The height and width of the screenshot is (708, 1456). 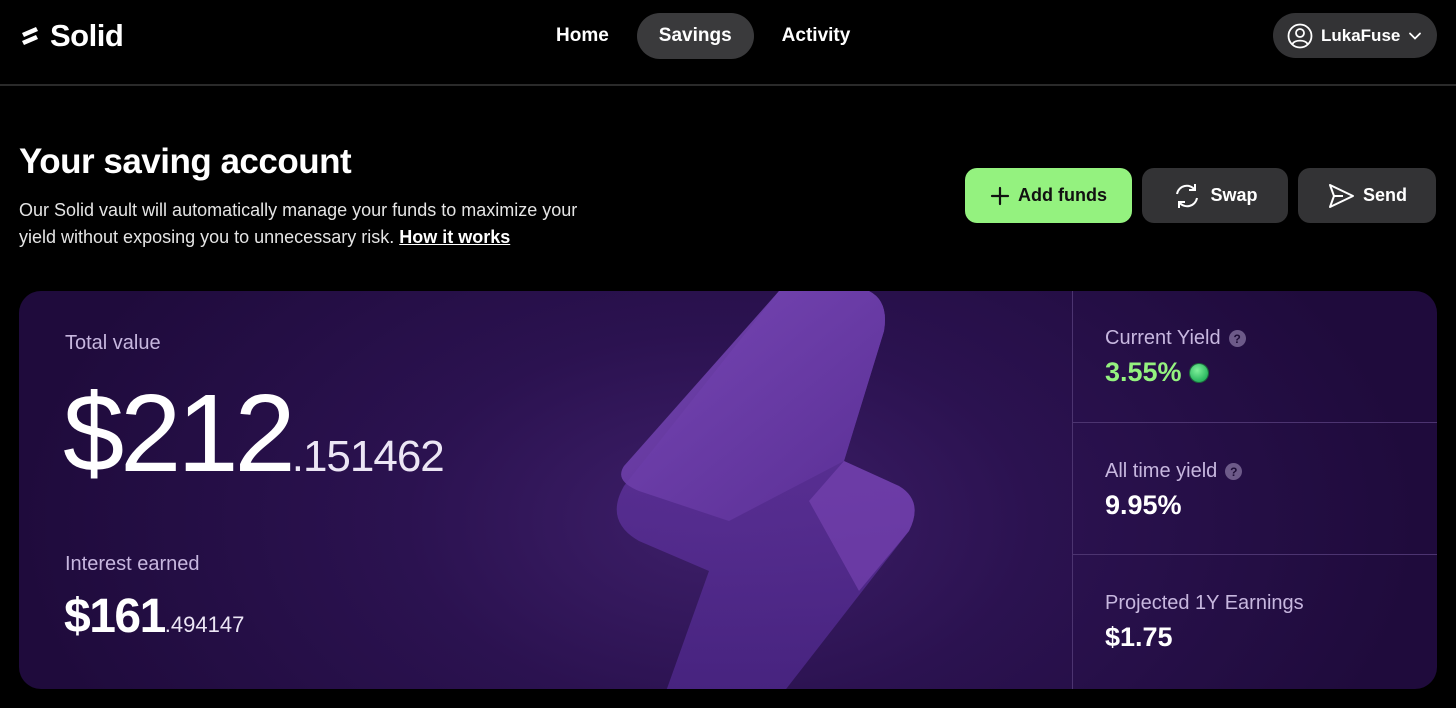 I want to click on top-header: Solid Home Savings Activity LukaFuse, so click(x=728, y=43).